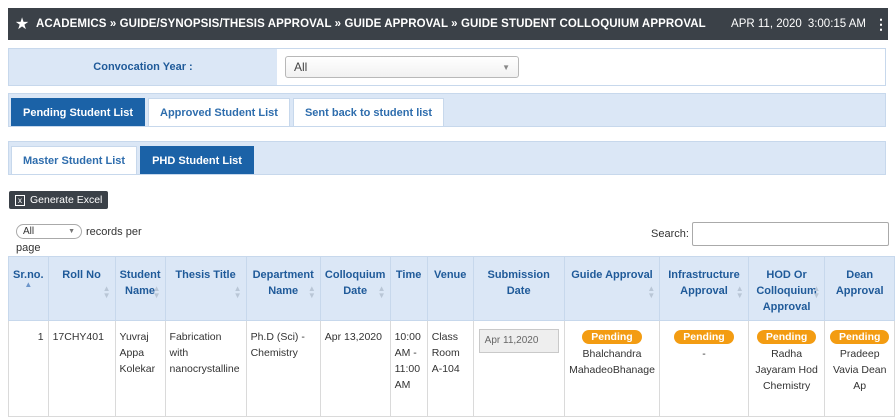 The height and width of the screenshot is (417, 895). I want to click on col-header-dean-approval-label: Dean Approval, so click(859, 283).